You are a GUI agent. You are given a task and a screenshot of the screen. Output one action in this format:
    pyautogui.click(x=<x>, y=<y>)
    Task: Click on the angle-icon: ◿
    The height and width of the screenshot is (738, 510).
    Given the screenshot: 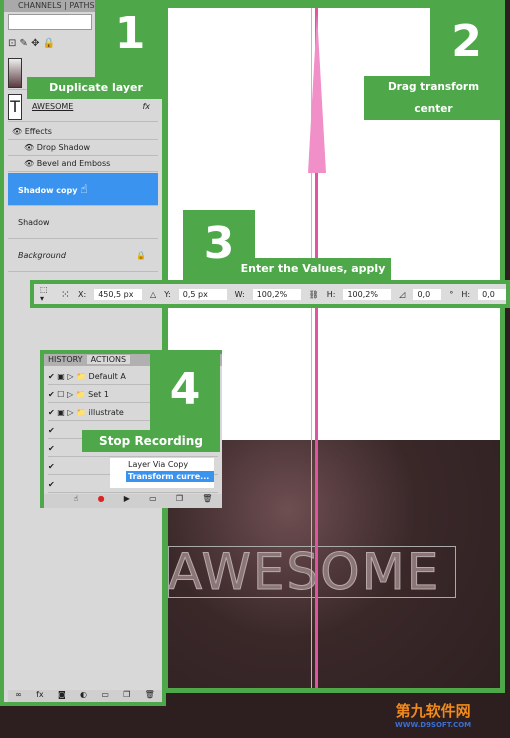 What is the action you would take?
    pyautogui.click(x=402, y=294)
    